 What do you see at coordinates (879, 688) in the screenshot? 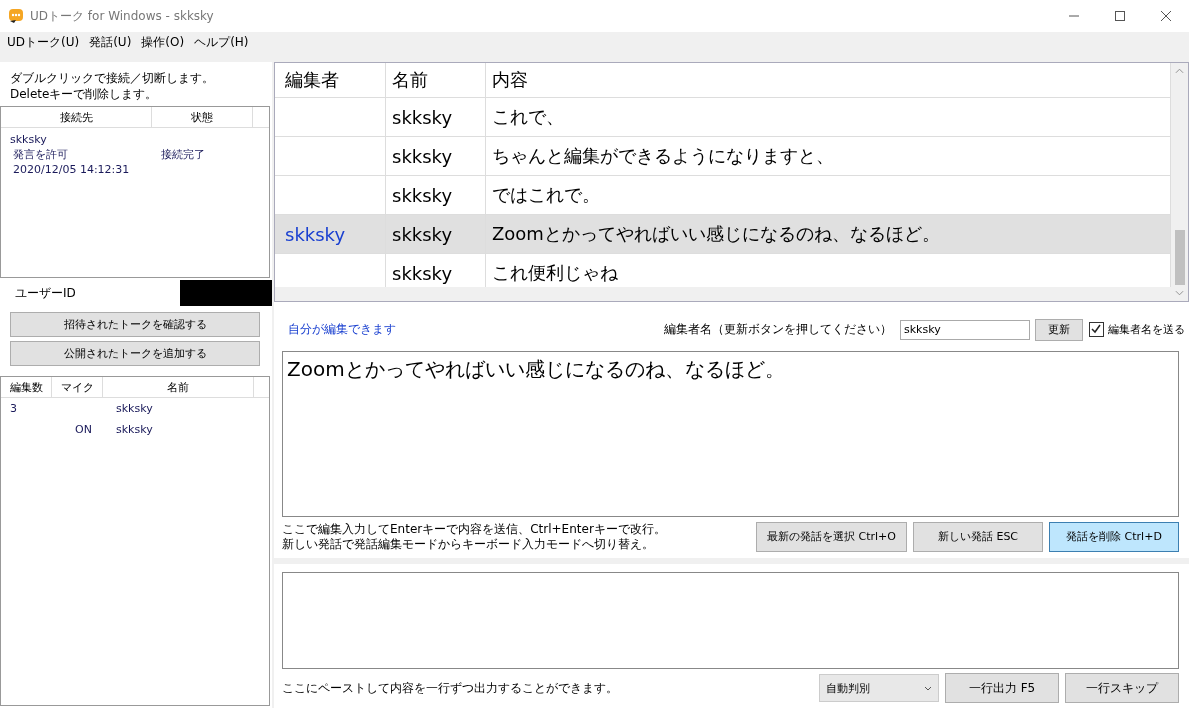
I see `mode-dropdown: 自動判別` at bounding box center [879, 688].